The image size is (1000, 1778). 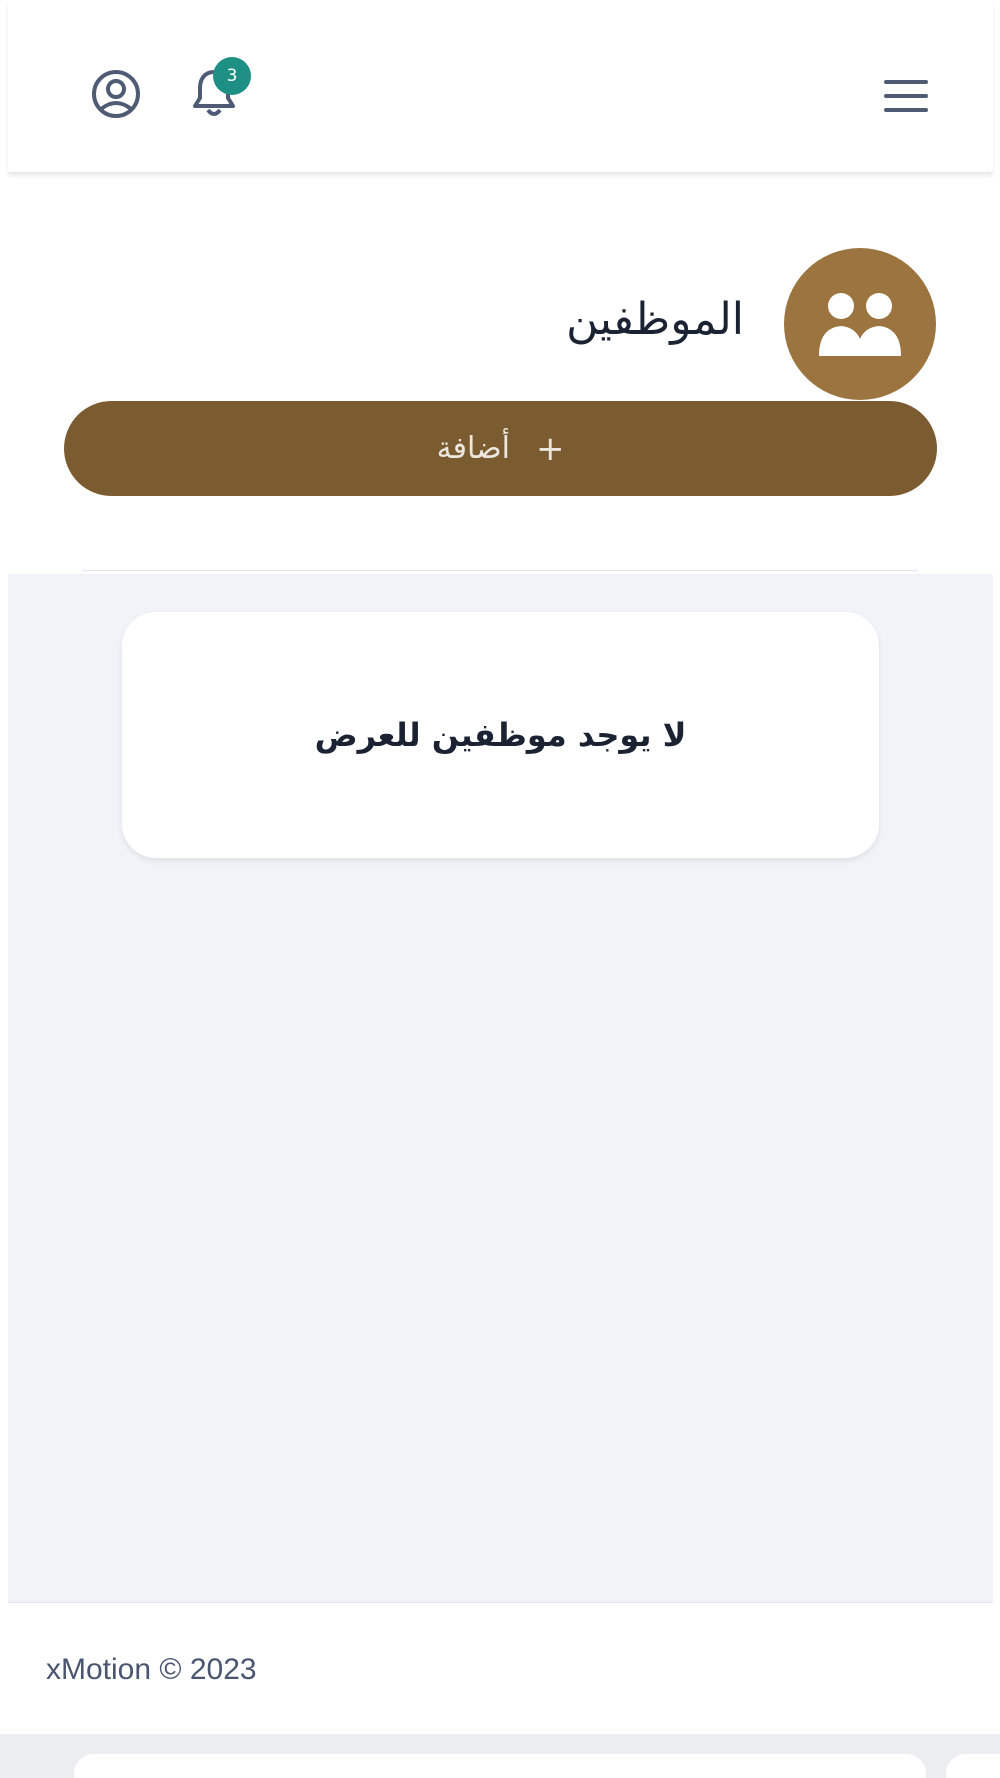 I want to click on page-title: الموظفين, so click(x=655, y=319).